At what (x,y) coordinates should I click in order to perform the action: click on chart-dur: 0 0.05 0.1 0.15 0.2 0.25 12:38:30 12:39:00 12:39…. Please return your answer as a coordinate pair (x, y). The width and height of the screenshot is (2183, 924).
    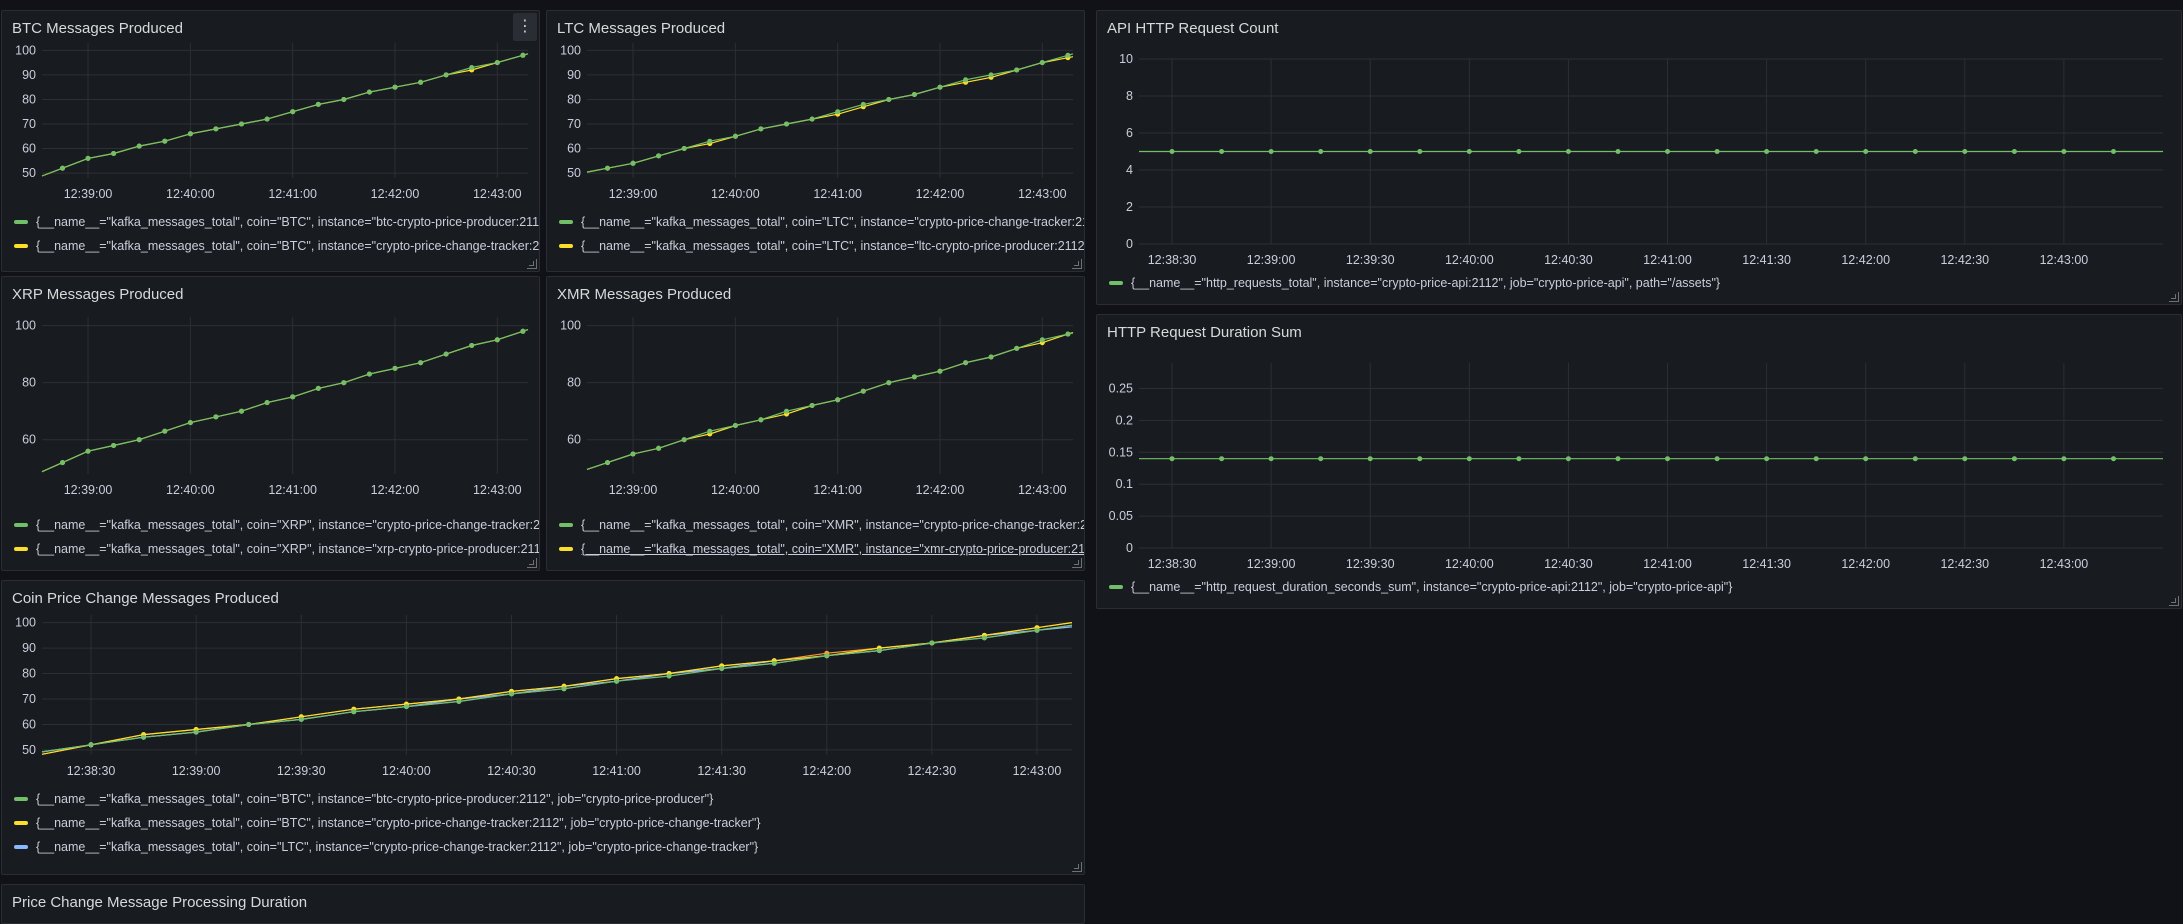
    Looking at the image, I should click on (1636, 467).